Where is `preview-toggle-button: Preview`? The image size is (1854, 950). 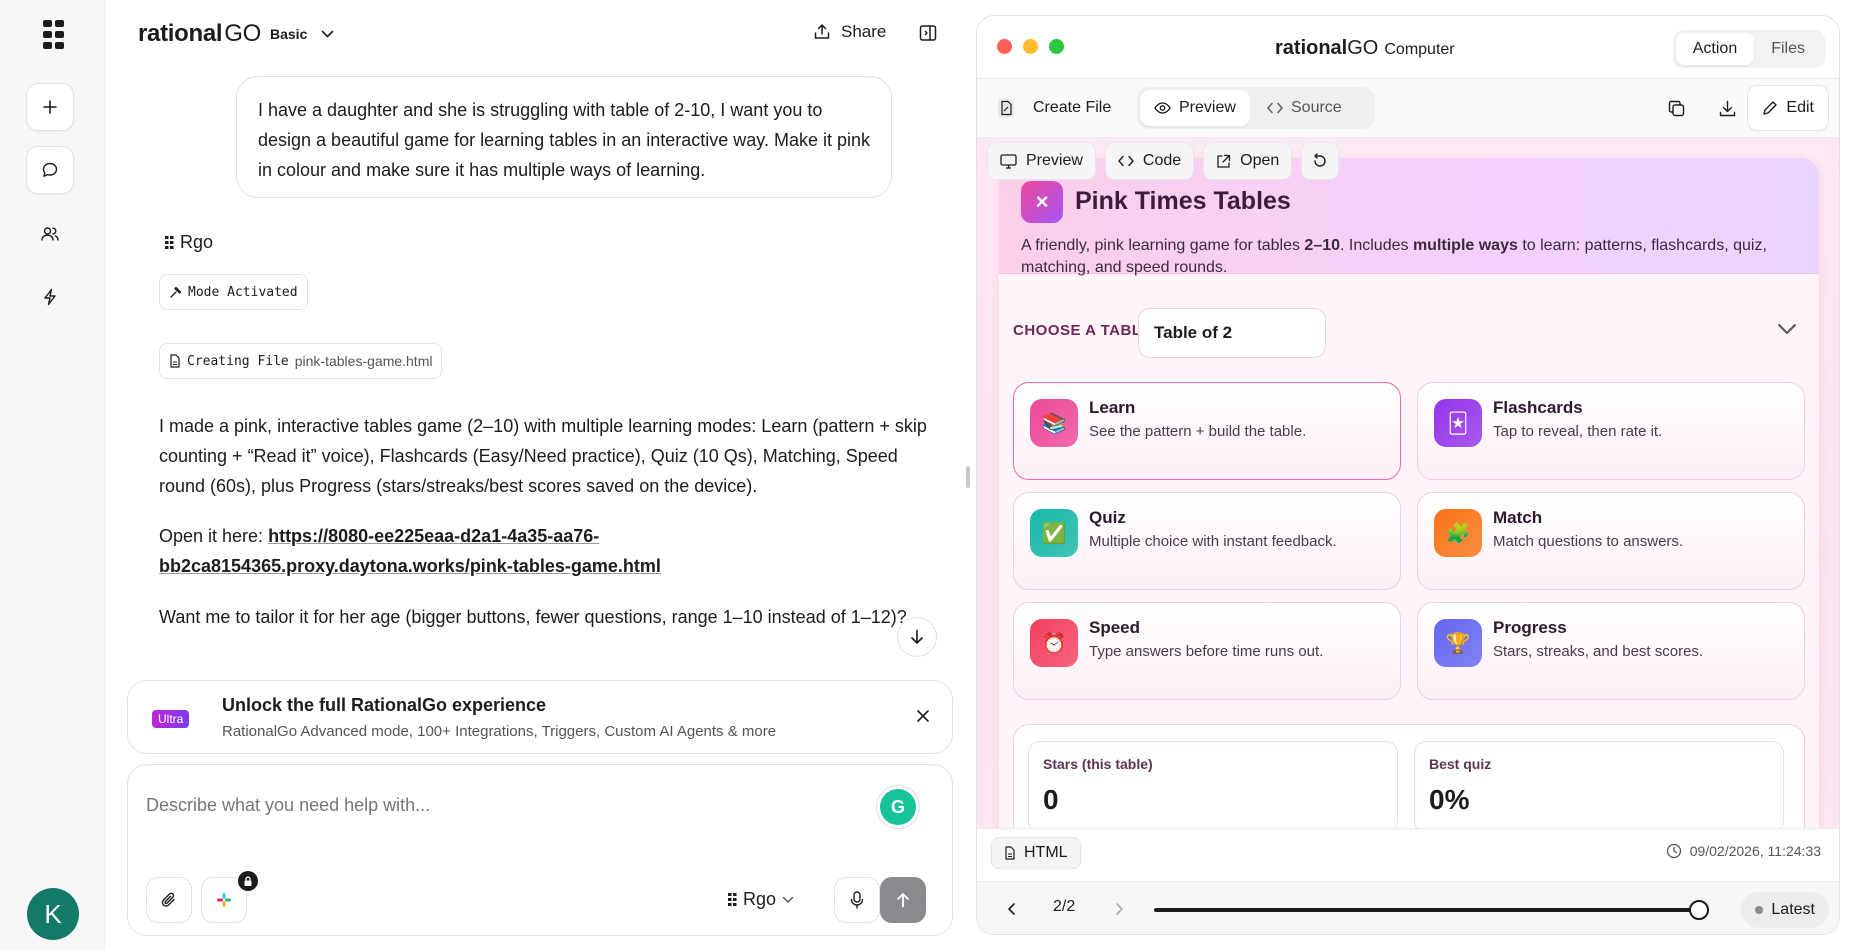
preview-toggle-button: Preview is located at coordinates (1195, 108).